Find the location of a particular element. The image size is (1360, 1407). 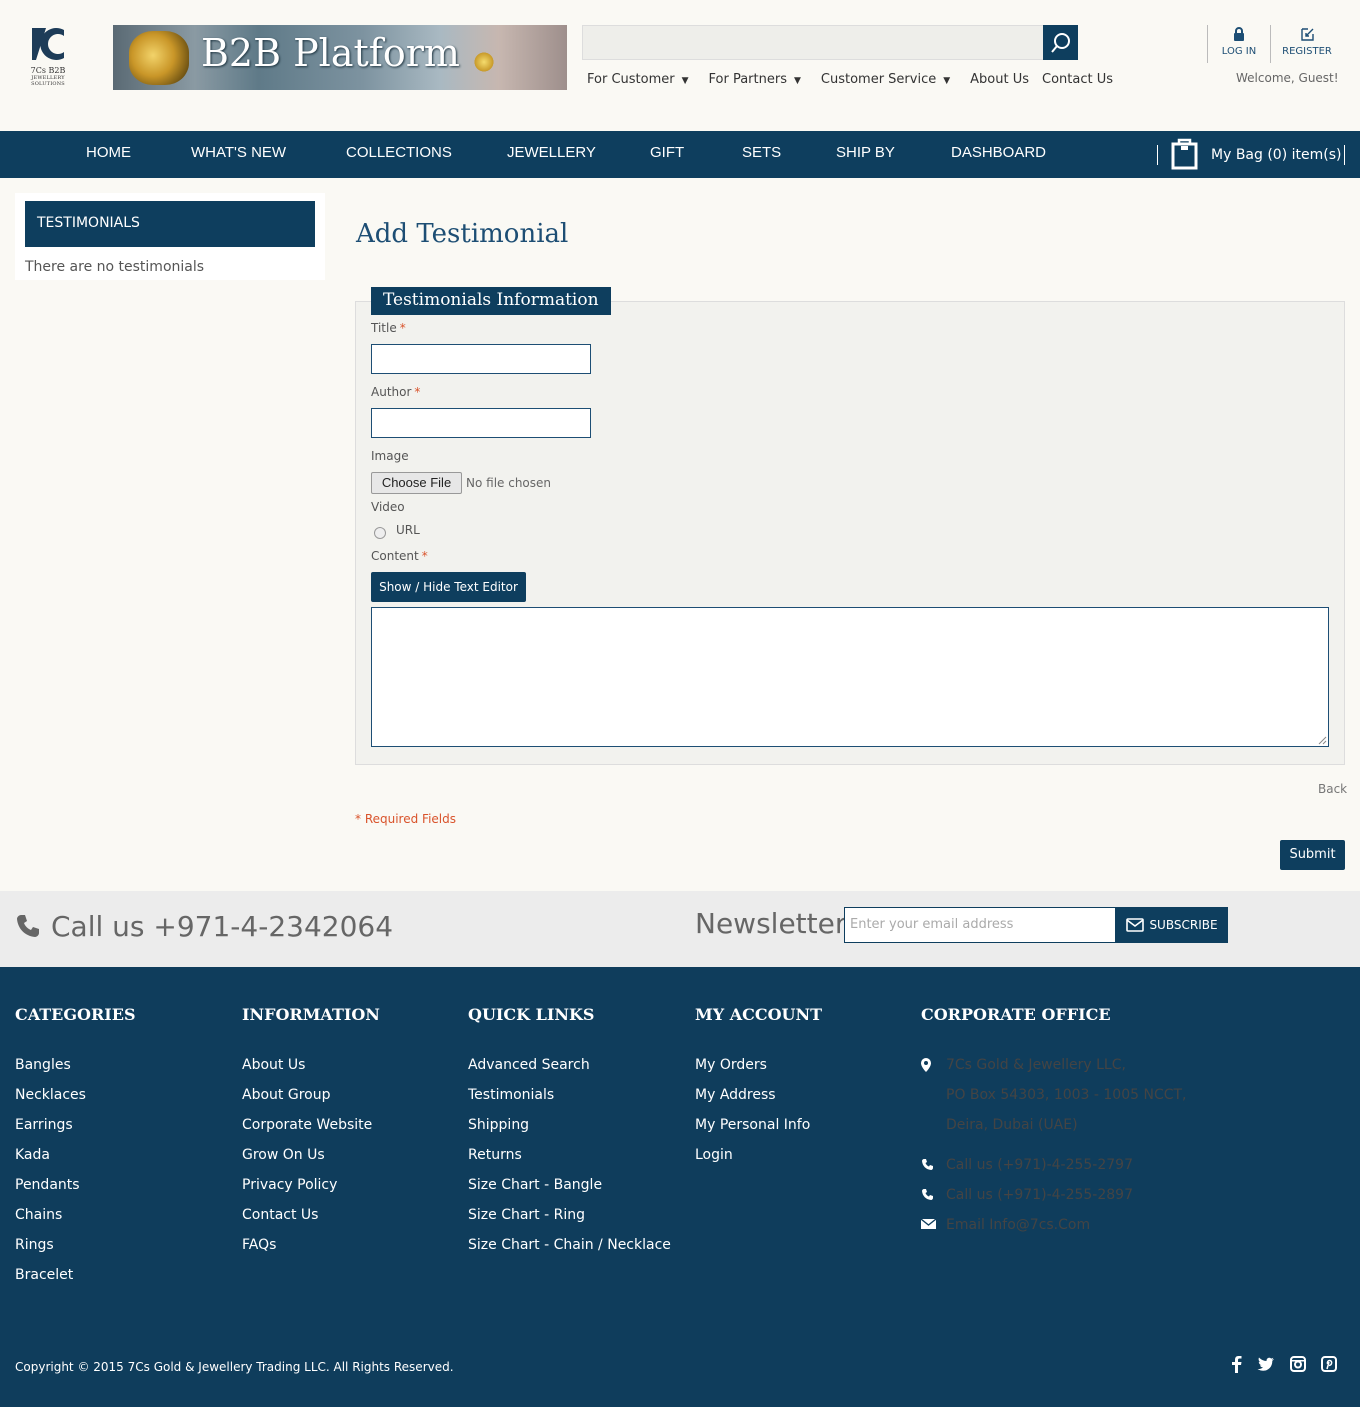

topnav-for-customer: For Customer ▼ is located at coordinates (638, 79).